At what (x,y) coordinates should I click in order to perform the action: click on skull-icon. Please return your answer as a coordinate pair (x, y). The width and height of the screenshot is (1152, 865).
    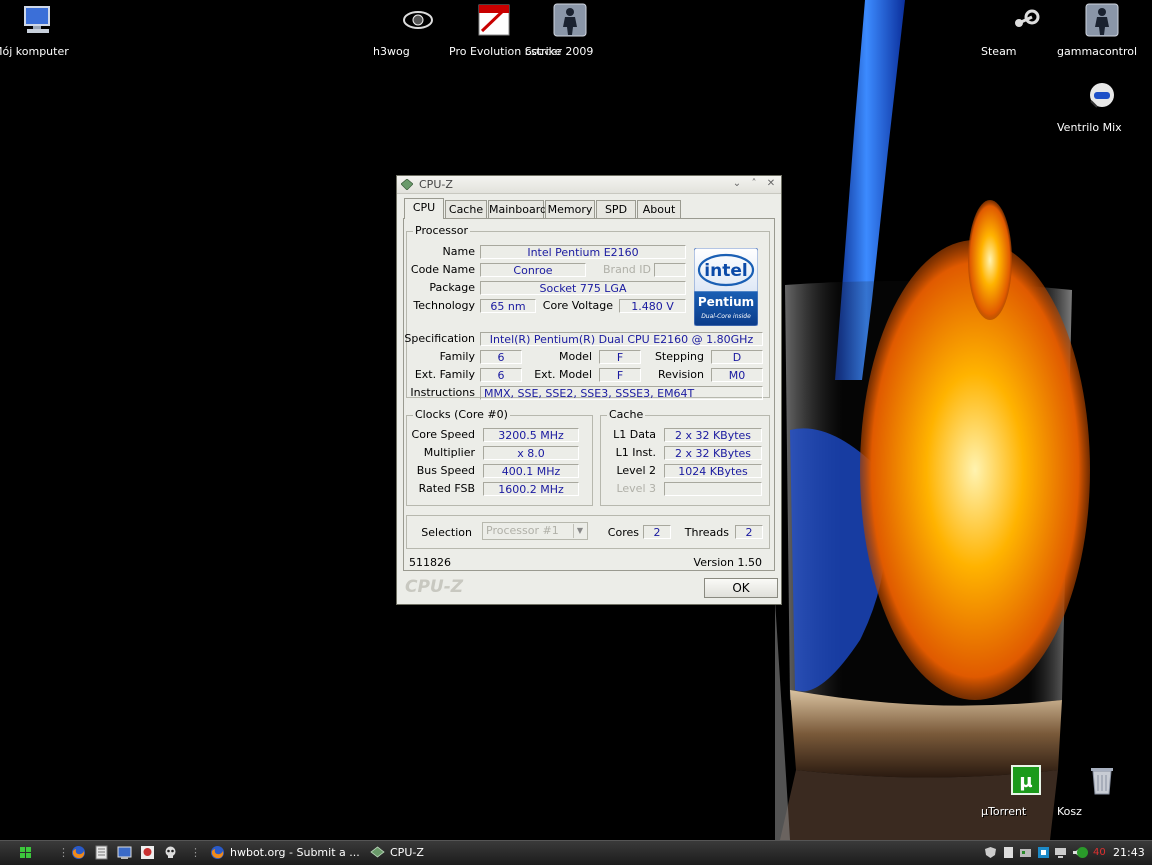
    Looking at the image, I should click on (170, 852).